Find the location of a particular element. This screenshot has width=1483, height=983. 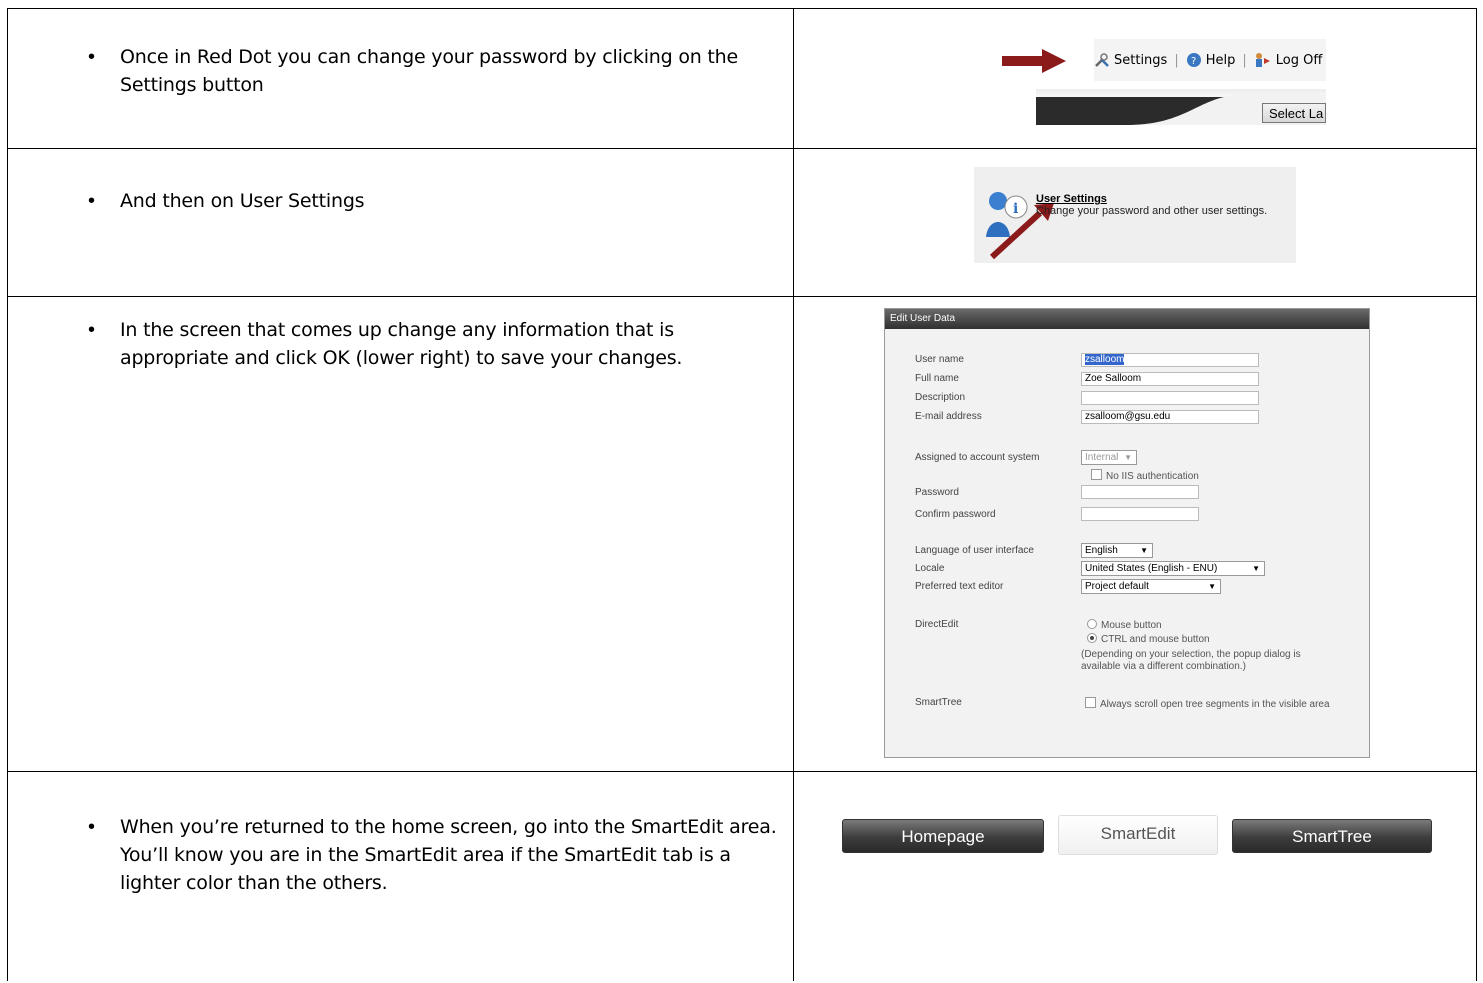

user-name-input: zsalloom is located at coordinates (1170, 360).